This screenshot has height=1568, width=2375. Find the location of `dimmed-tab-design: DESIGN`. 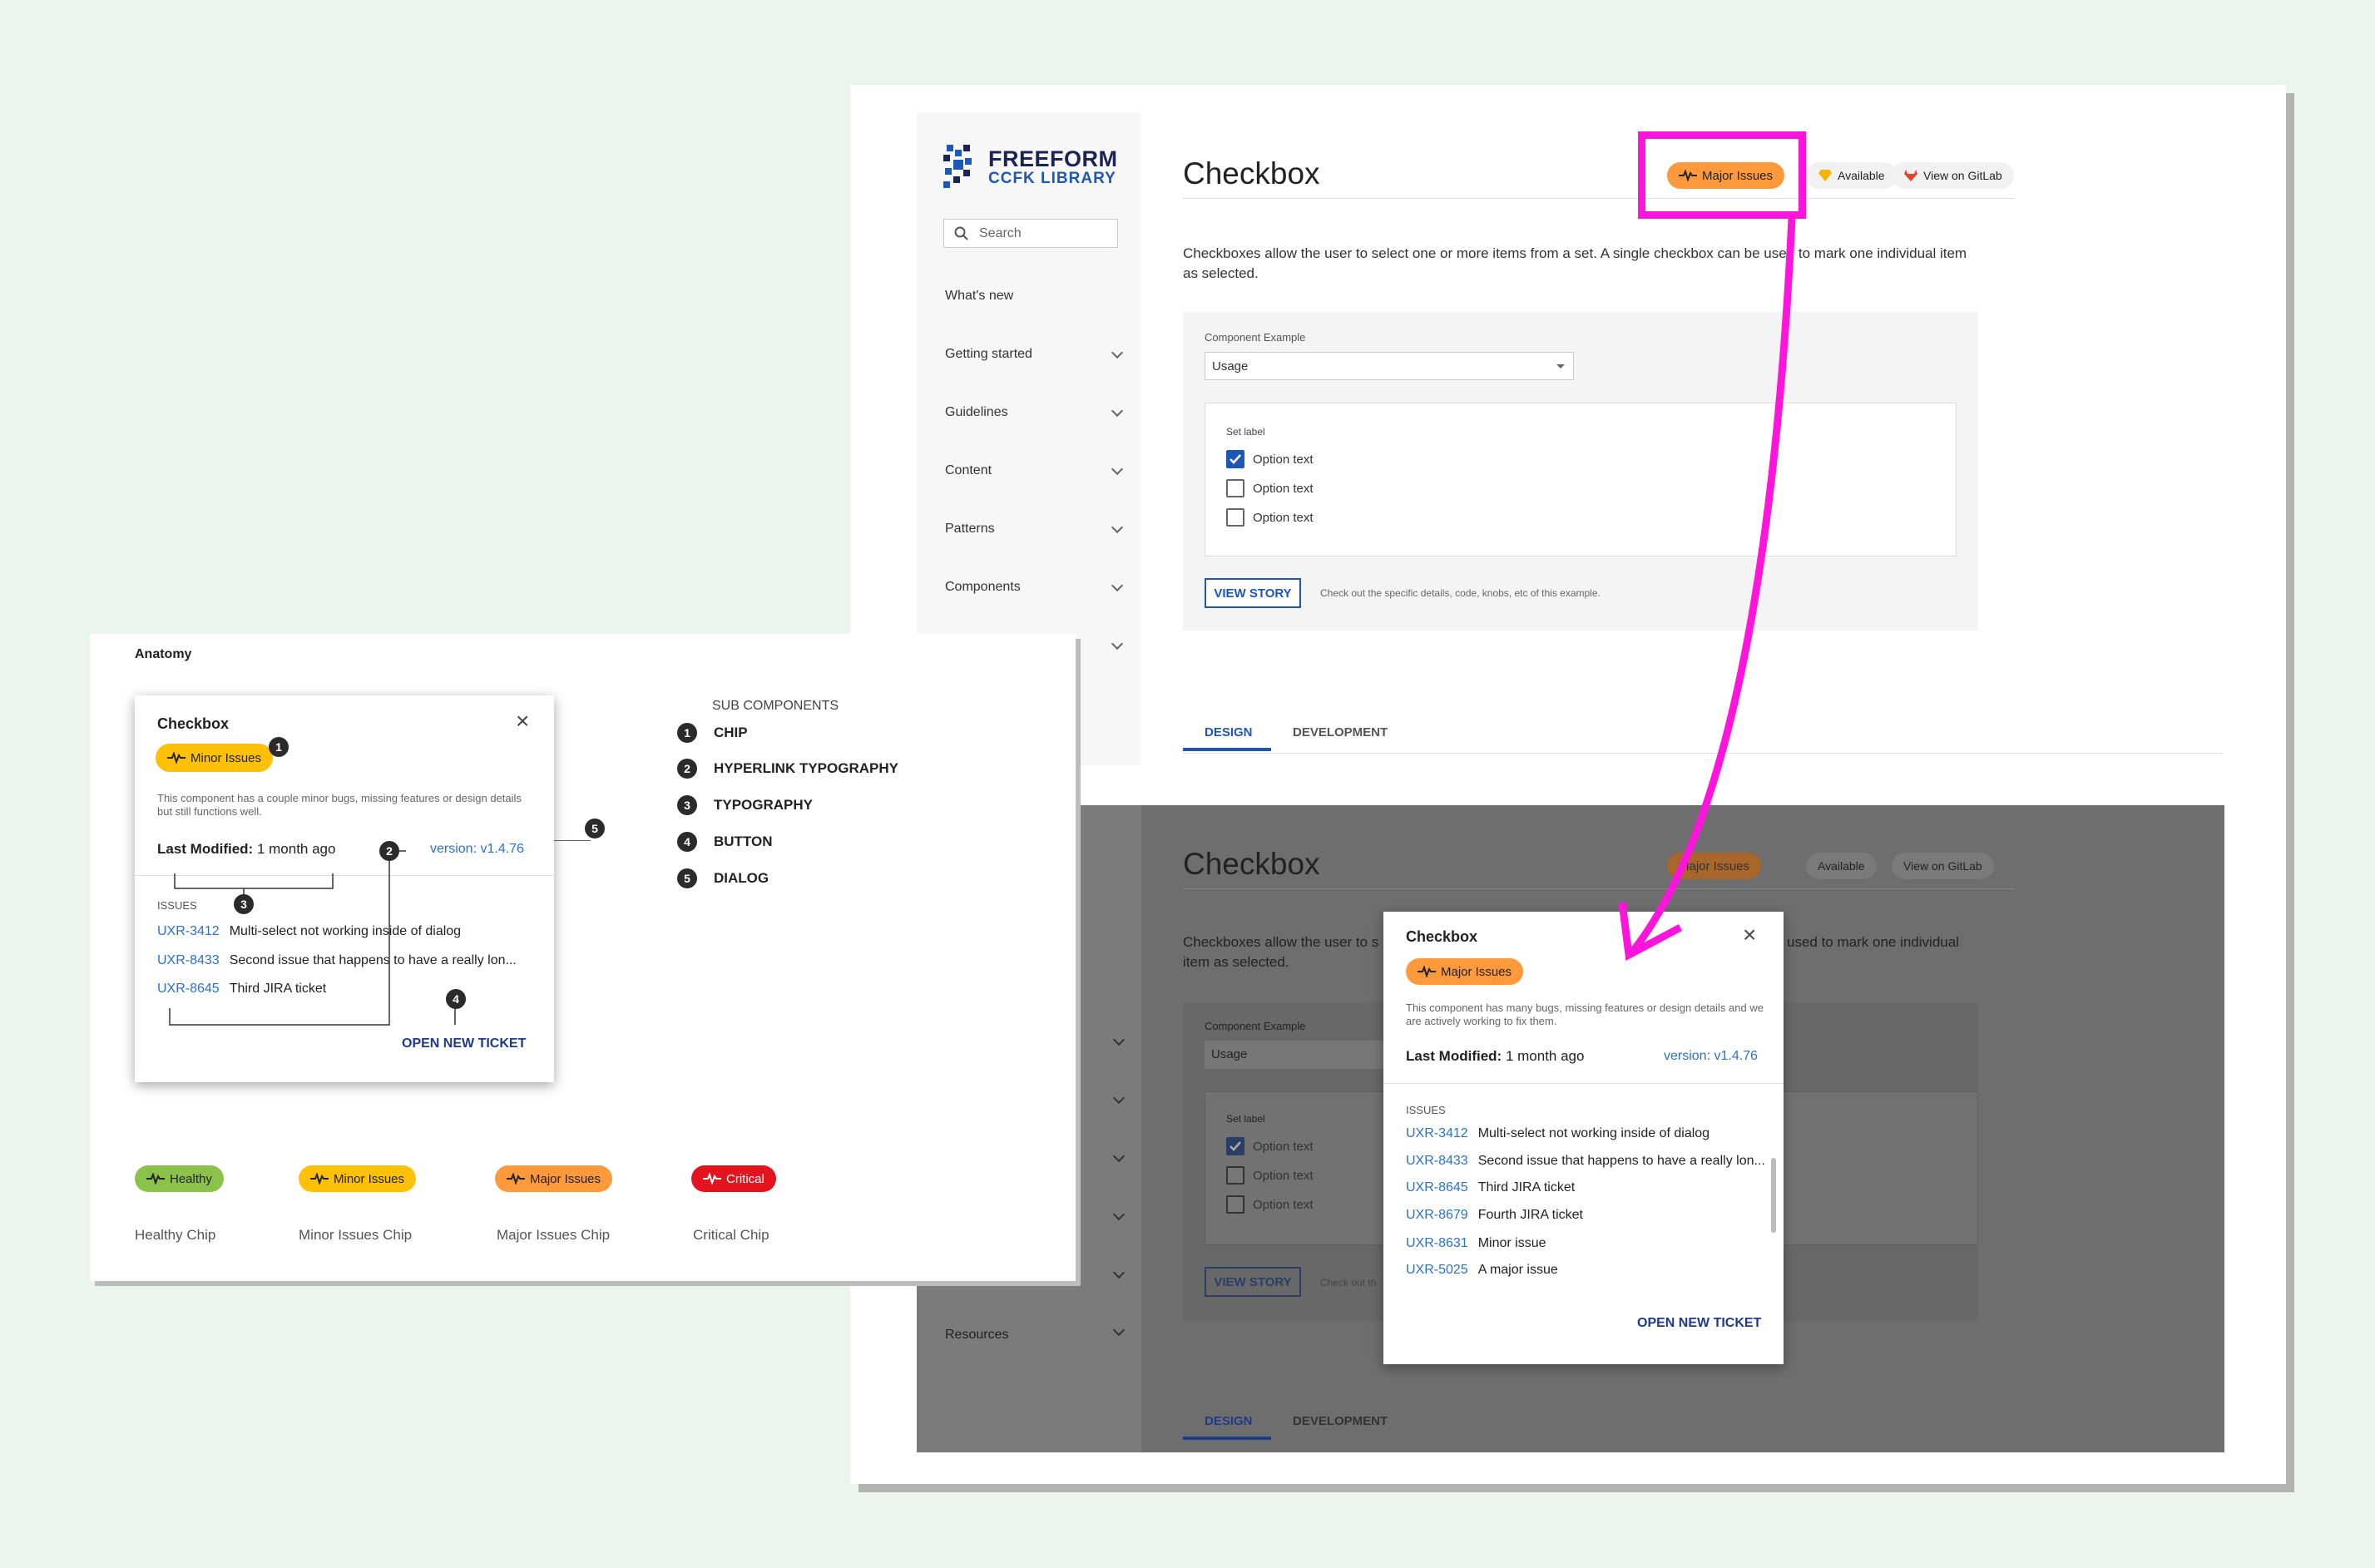

dimmed-tab-design: DESIGN is located at coordinates (1229, 1421).